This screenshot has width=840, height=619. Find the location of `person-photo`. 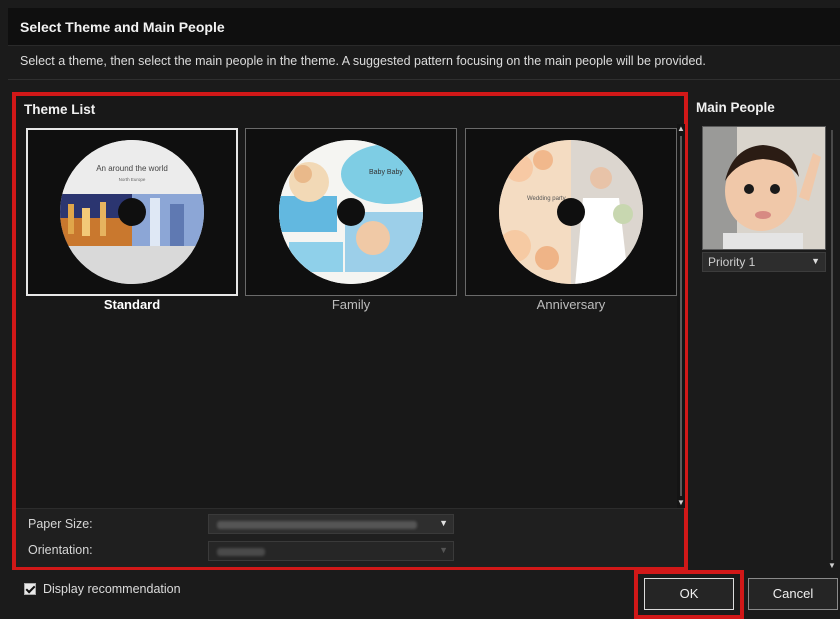

person-photo is located at coordinates (764, 188).